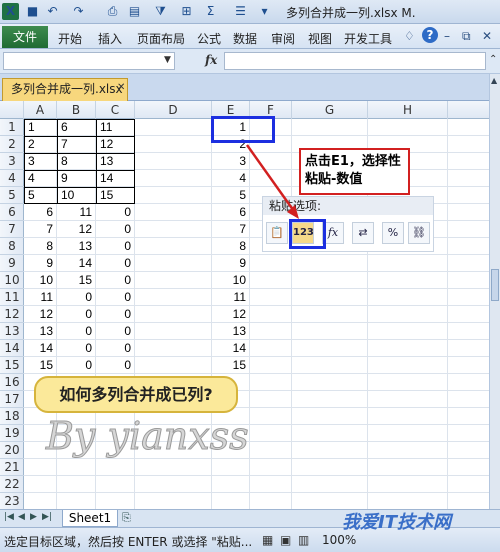 The height and width of the screenshot is (552, 500). Describe the element at coordinates (272, 181) in the screenshot. I see `annotation-arrow` at that location.